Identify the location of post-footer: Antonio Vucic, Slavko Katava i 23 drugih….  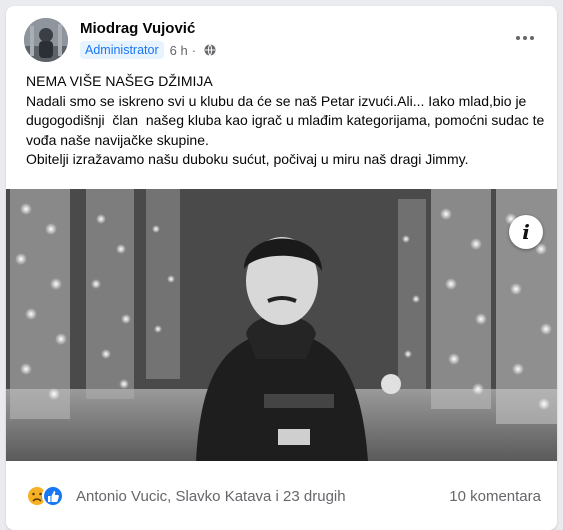
(281, 497).